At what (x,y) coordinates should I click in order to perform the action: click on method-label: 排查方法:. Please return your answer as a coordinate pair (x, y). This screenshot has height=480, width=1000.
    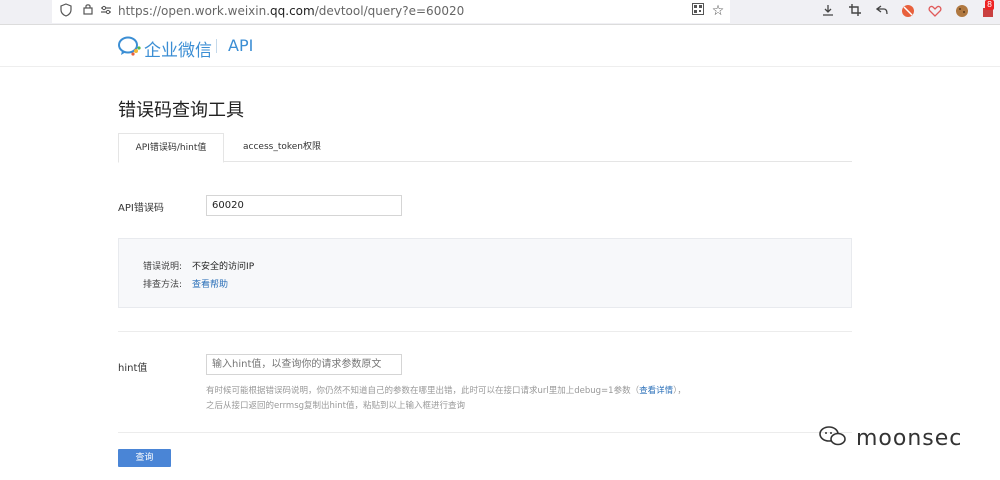
    Looking at the image, I should click on (163, 285).